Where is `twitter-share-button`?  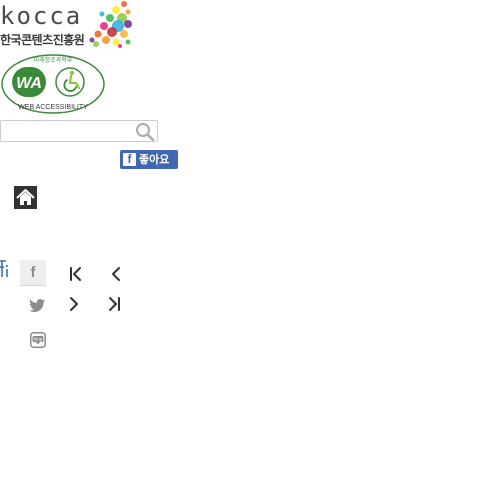
twitter-share-button is located at coordinates (37, 306).